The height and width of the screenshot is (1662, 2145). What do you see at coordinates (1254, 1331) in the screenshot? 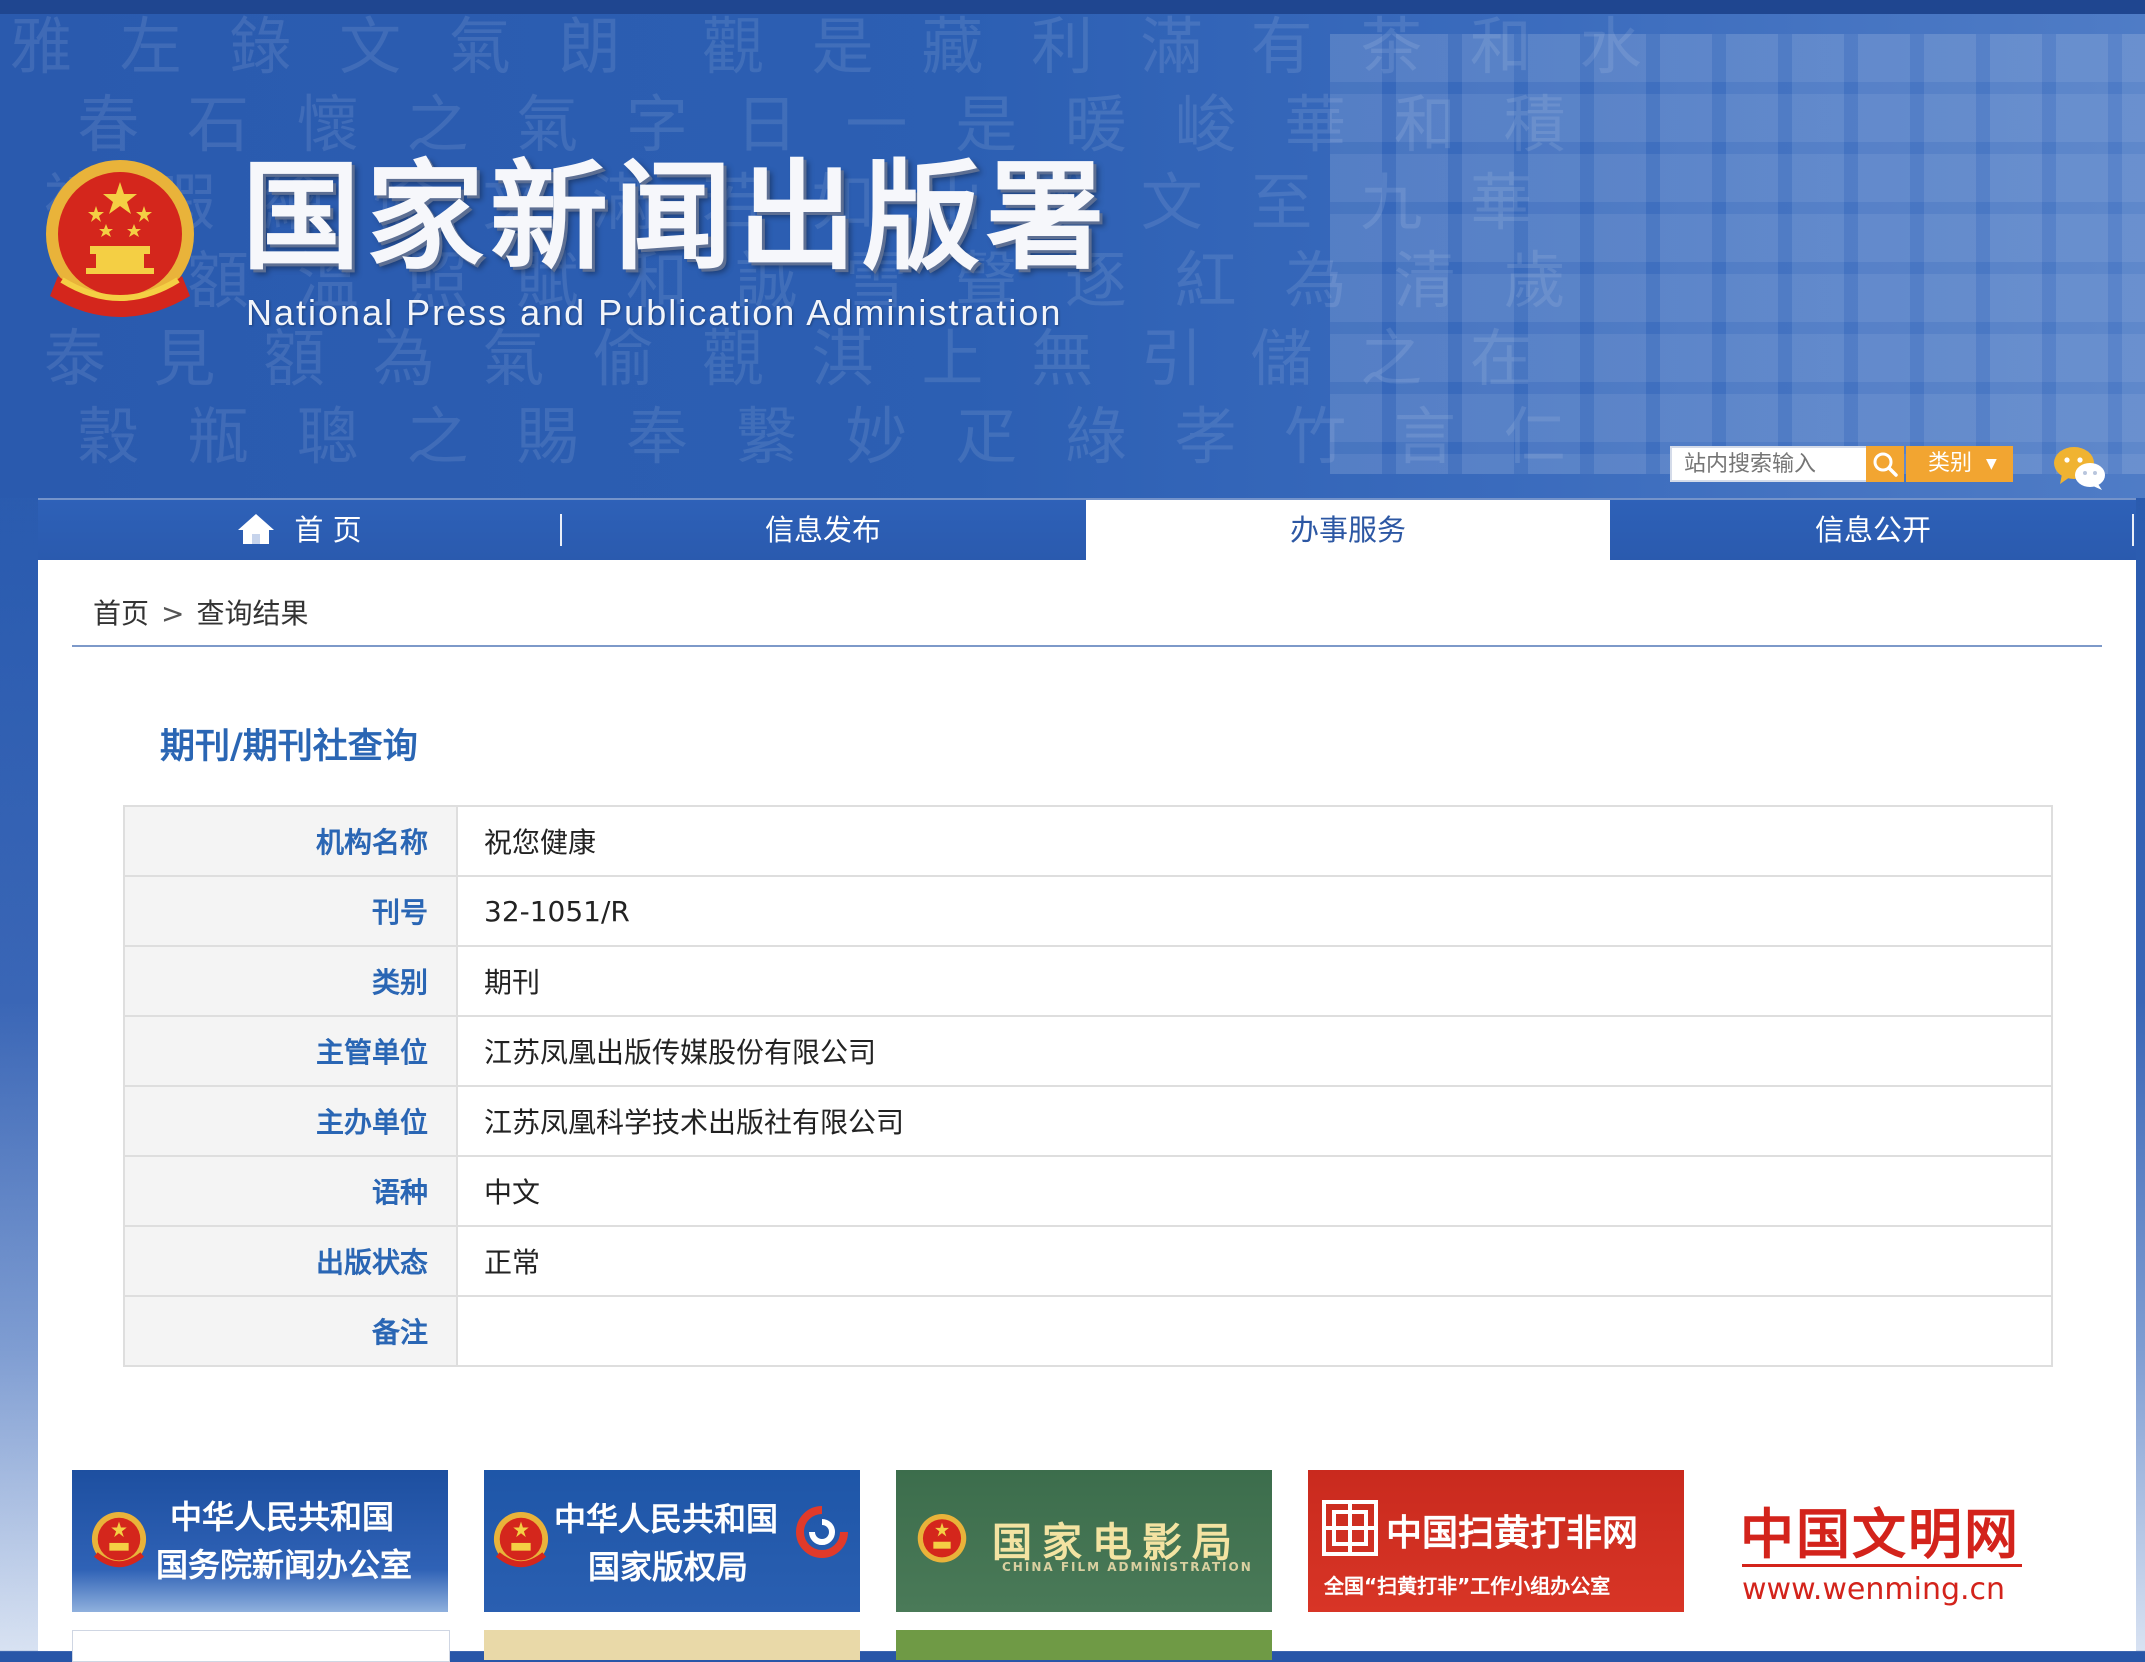
I see `field-value` at bounding box center [1254, 1331].